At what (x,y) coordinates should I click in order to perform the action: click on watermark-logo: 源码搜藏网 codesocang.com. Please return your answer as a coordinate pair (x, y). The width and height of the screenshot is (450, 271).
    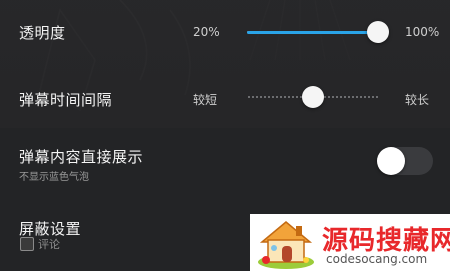
    Looking at the image, I should click on (350, 242).